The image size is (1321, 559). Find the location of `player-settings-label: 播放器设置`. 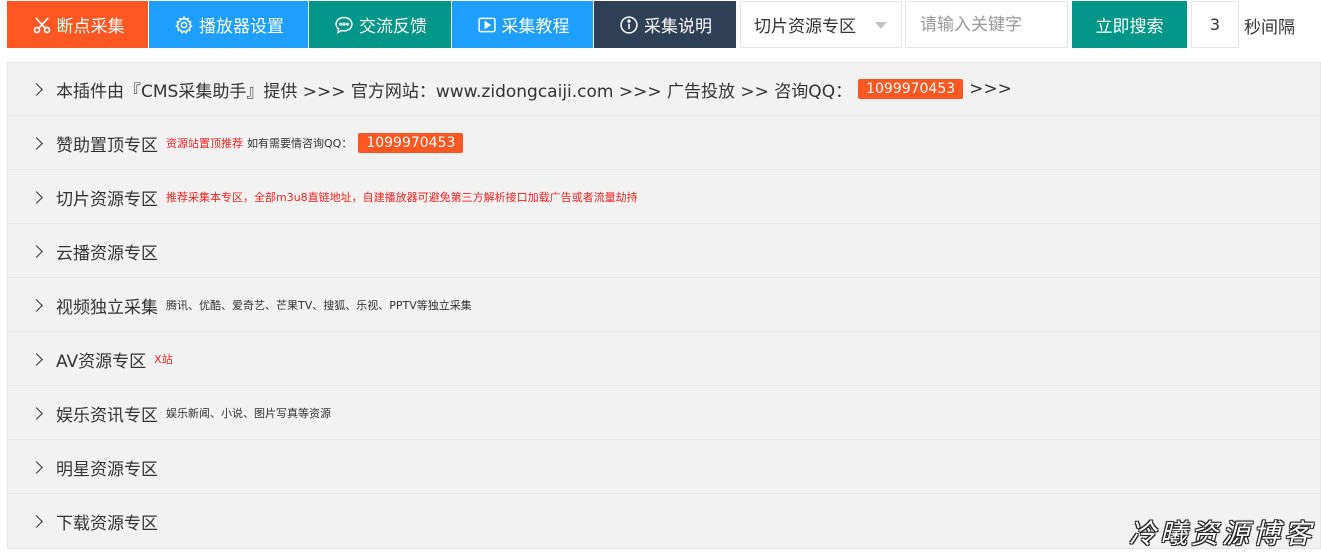

player-settings-label: 播放器设置 is located at coordinates (241, 27).